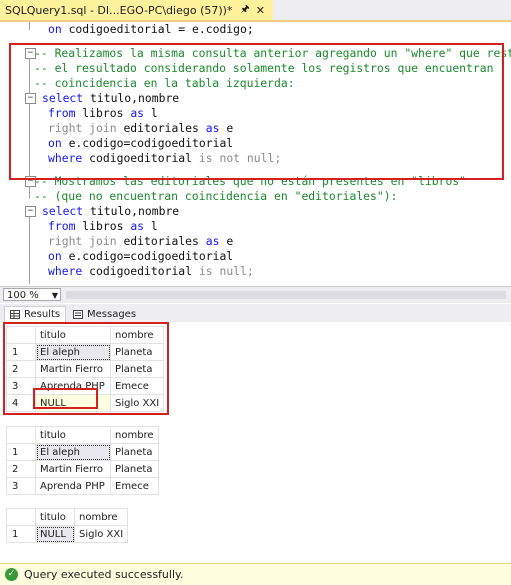  Describe the element at coordinates (131, 211) in the screenshot. I see `code-text: titulo,nombre` at that location.